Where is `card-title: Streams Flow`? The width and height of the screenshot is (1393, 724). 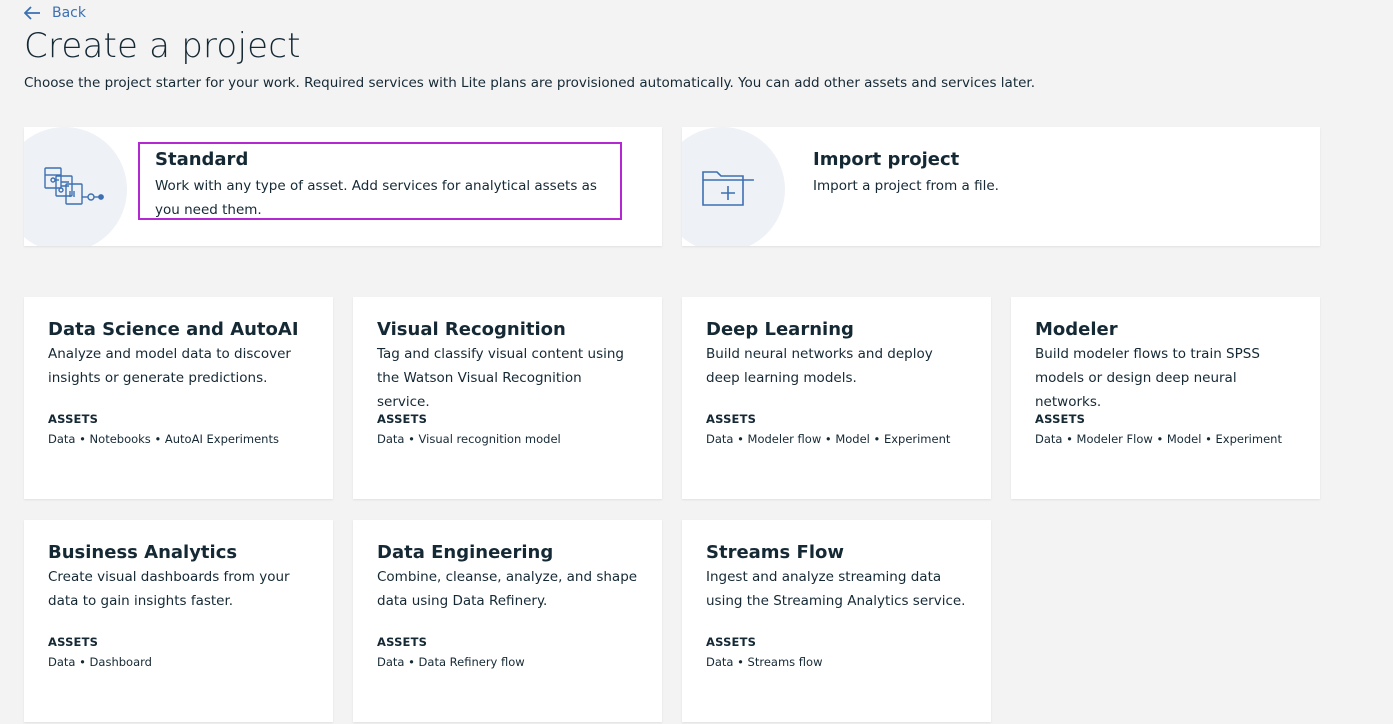
card-title: Streams Flow is located at coordinates (775, 552).